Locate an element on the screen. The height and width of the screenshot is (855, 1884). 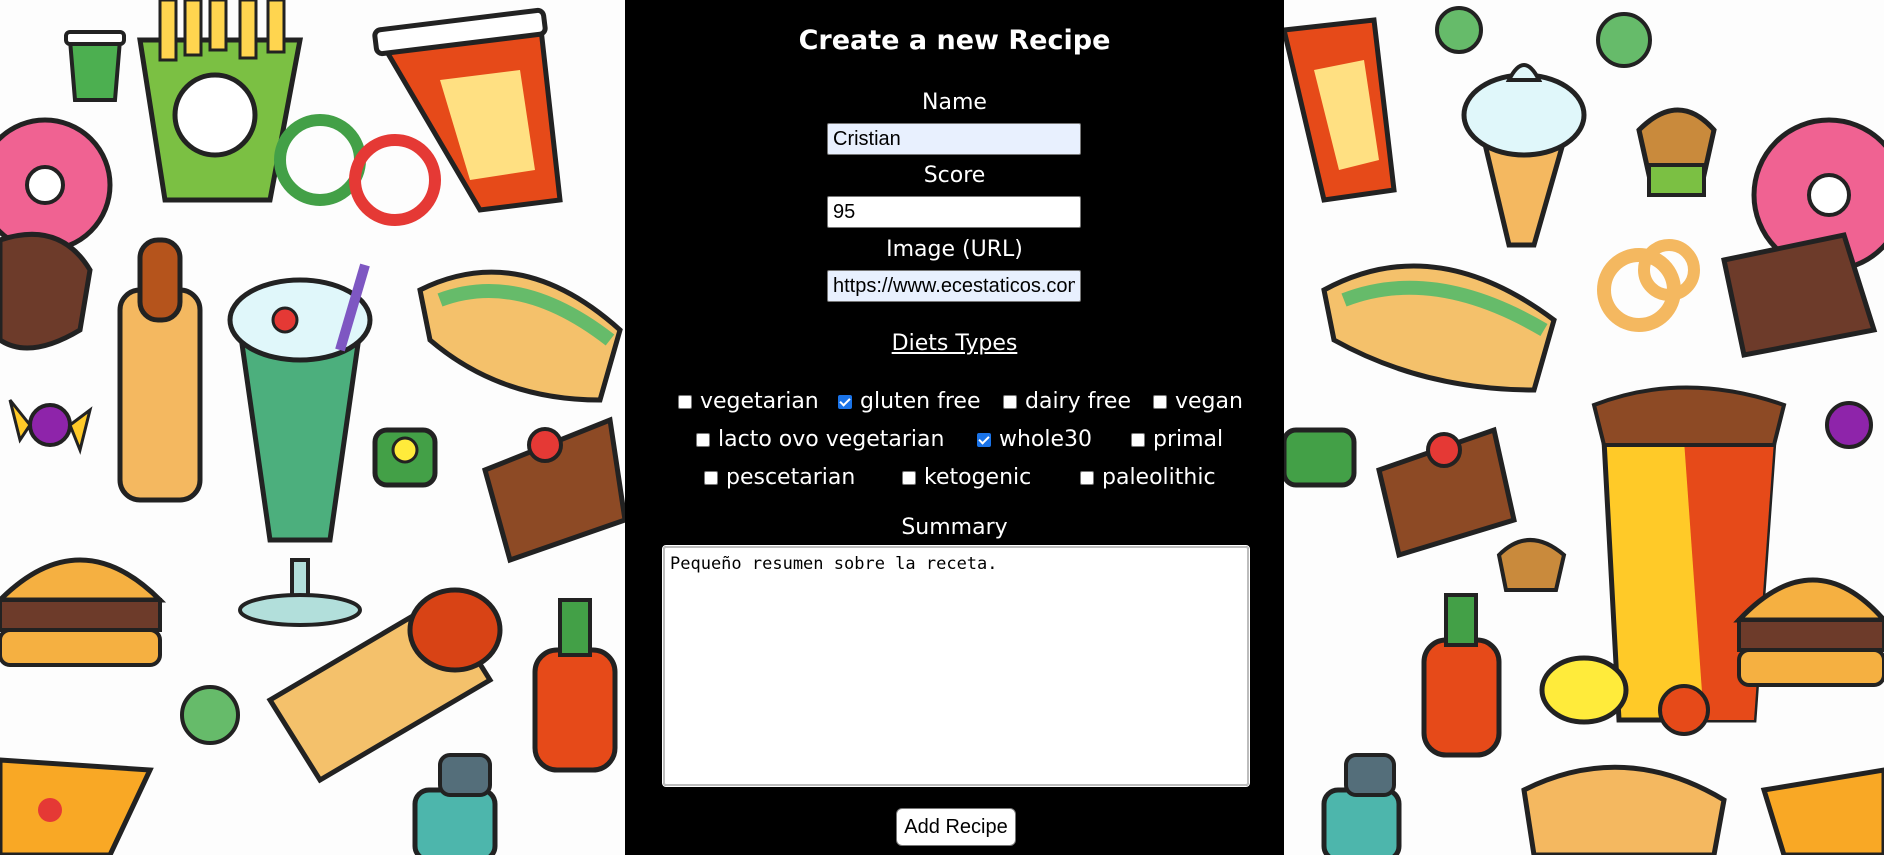
diet-checkbox-vegetarian: vegetarian is located at coordinates (748, 402).